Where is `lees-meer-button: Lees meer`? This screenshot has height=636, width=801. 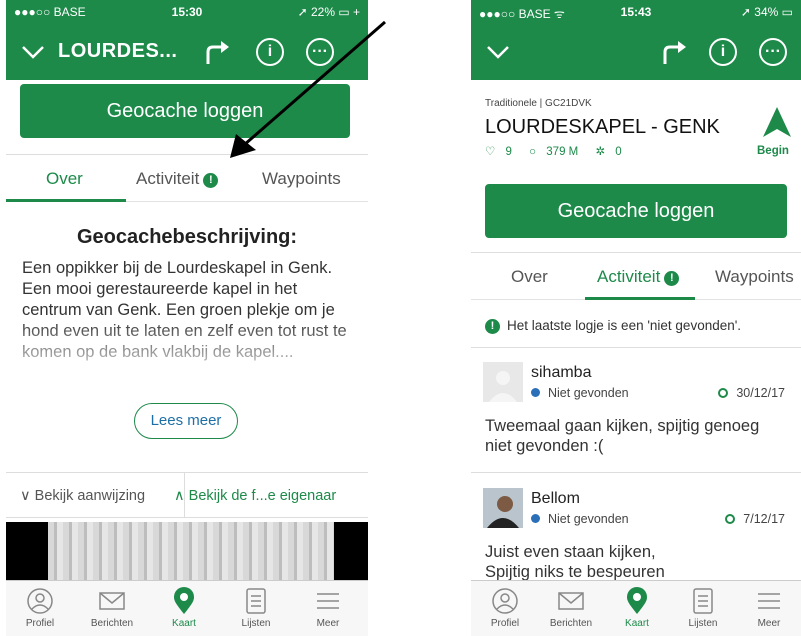 lees-meer-button: Lees meer is located at coordinates (186, 421).